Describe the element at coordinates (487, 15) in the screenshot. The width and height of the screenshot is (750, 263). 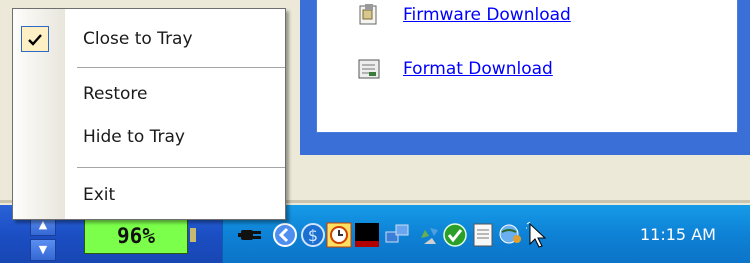
I see `firmware-download-link: Firmware Download` at that location.